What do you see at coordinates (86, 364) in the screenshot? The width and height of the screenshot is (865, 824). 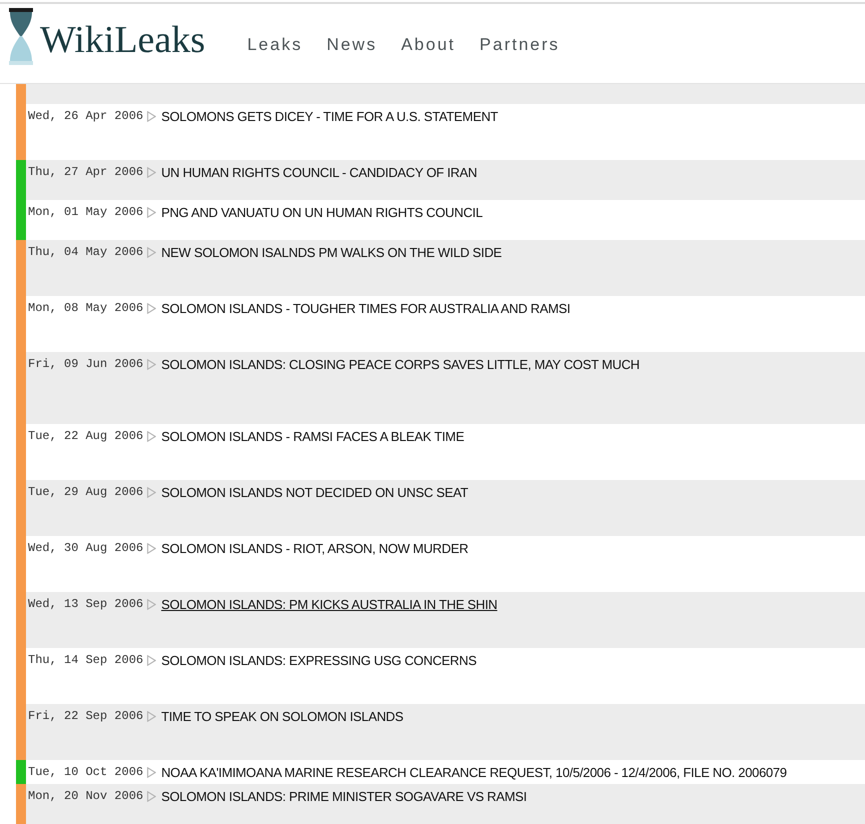 I see `date-text: Fri, 09 Jun 2006` at bounding box center [86, 364].